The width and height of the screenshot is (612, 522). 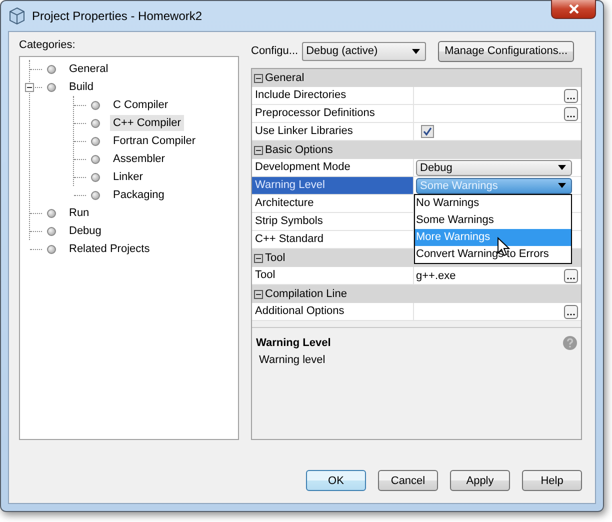 I want to click on description-text: Warning level, so click(x=292, y=360).